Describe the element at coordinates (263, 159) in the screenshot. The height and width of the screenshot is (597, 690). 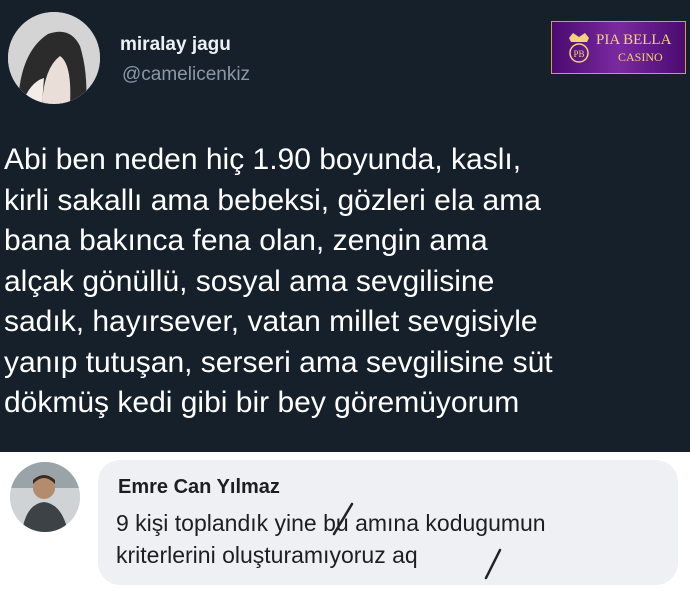
I see `tweet-text-line: Abi ben neden hiç 1.90 boyunda, kaslı,` at that location.